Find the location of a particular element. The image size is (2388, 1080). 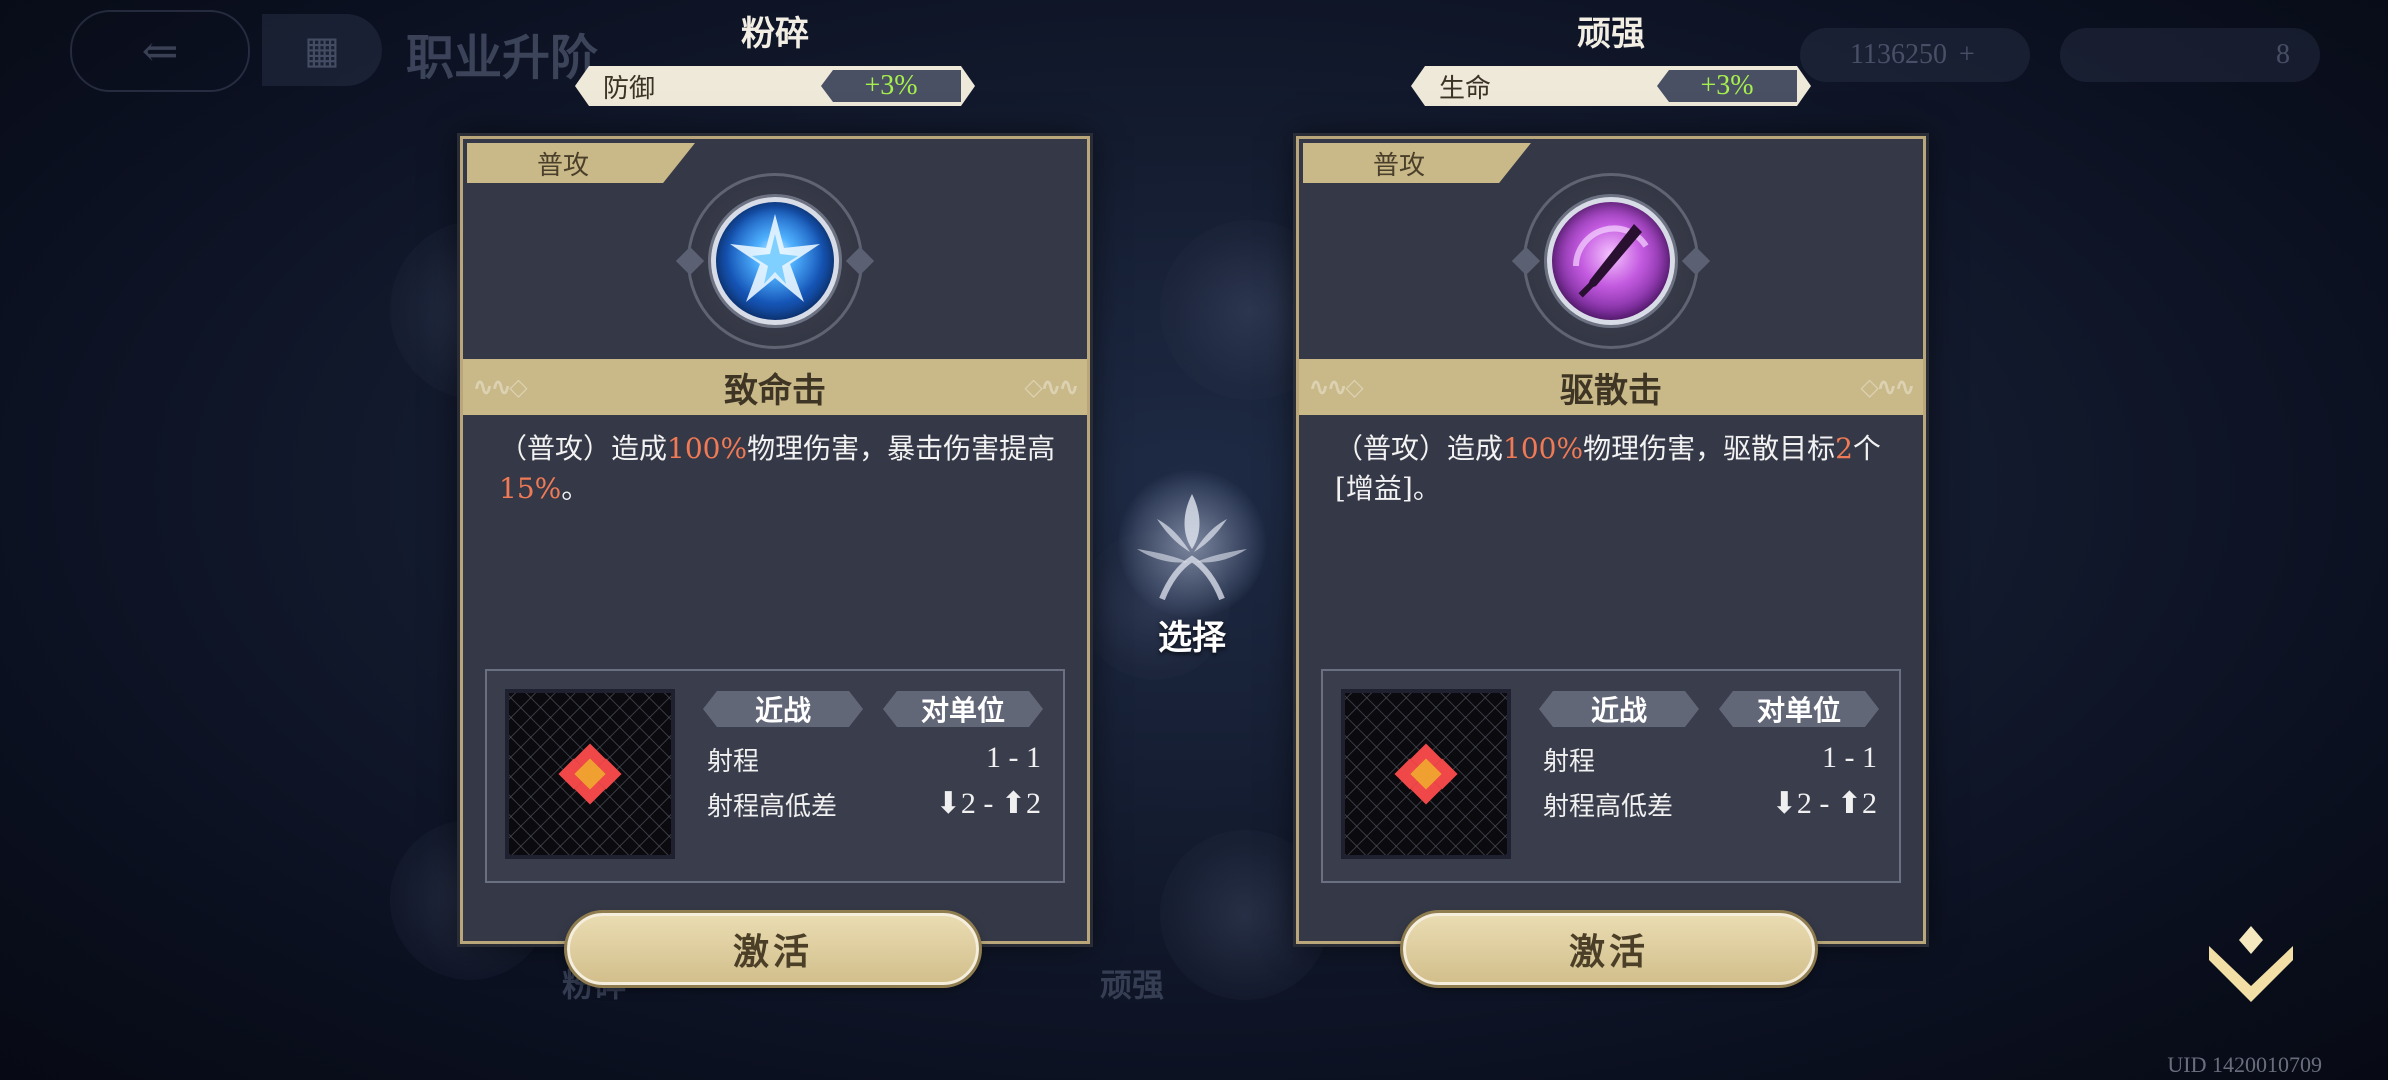

chevron-down-icon is located at coordinates (2251, 964).